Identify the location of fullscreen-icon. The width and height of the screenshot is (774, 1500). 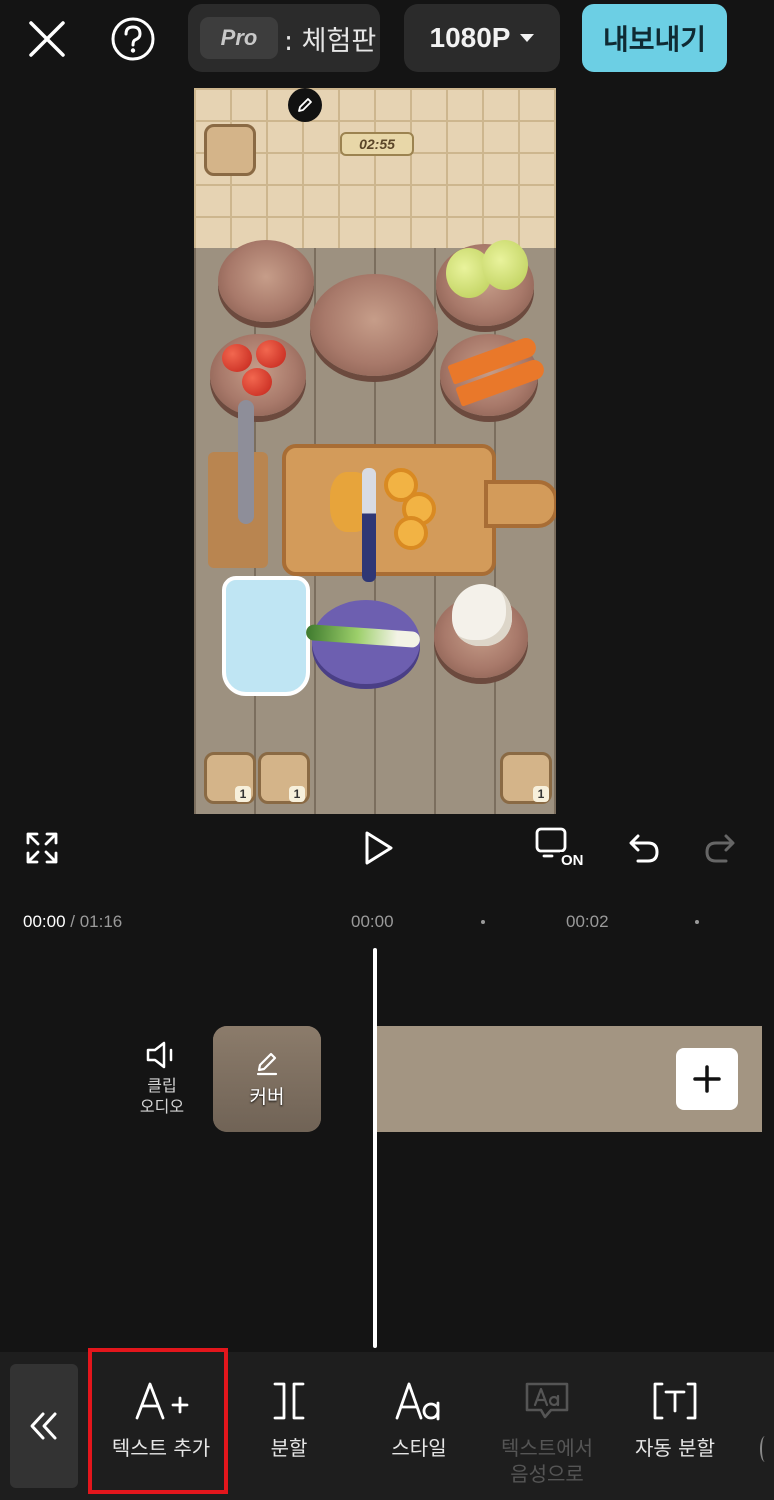
(42, 848).